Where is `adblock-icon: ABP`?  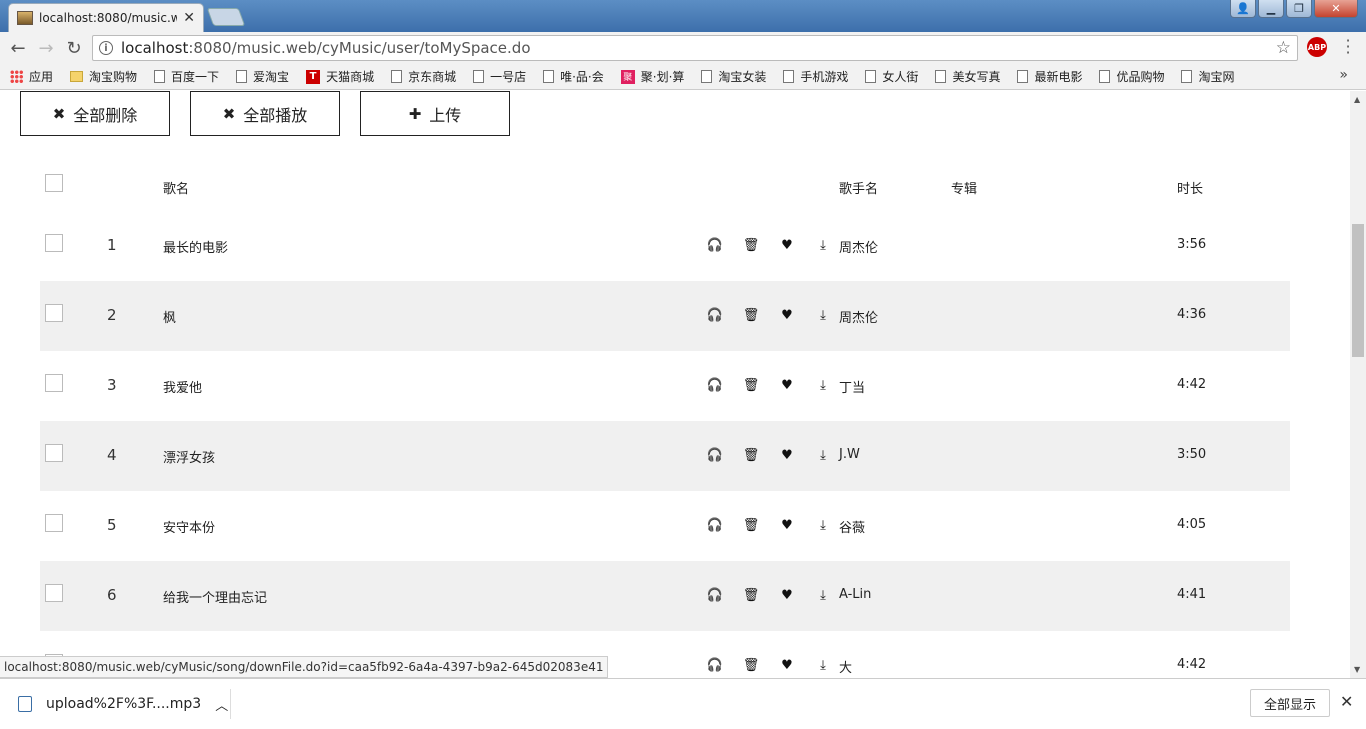
adblock-icon: ABP is located at coordinates (1317, 47).